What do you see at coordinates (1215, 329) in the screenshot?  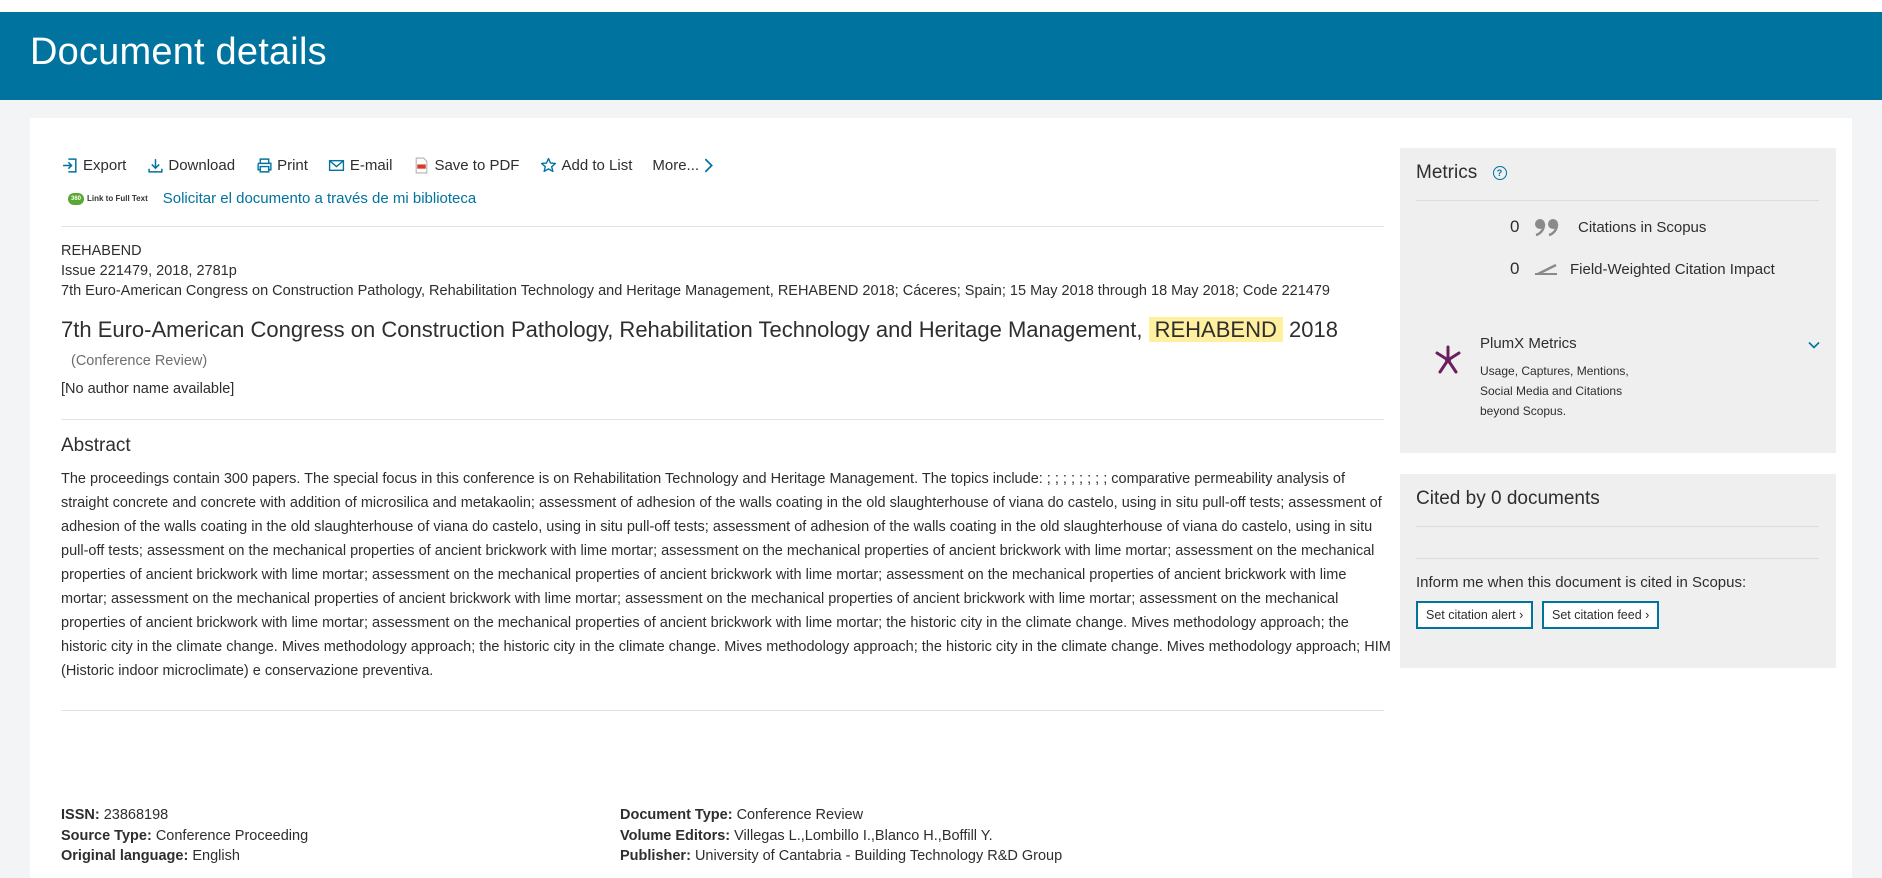 I see `title-highlight: REHABEND` at bounding box center [1215, 329].